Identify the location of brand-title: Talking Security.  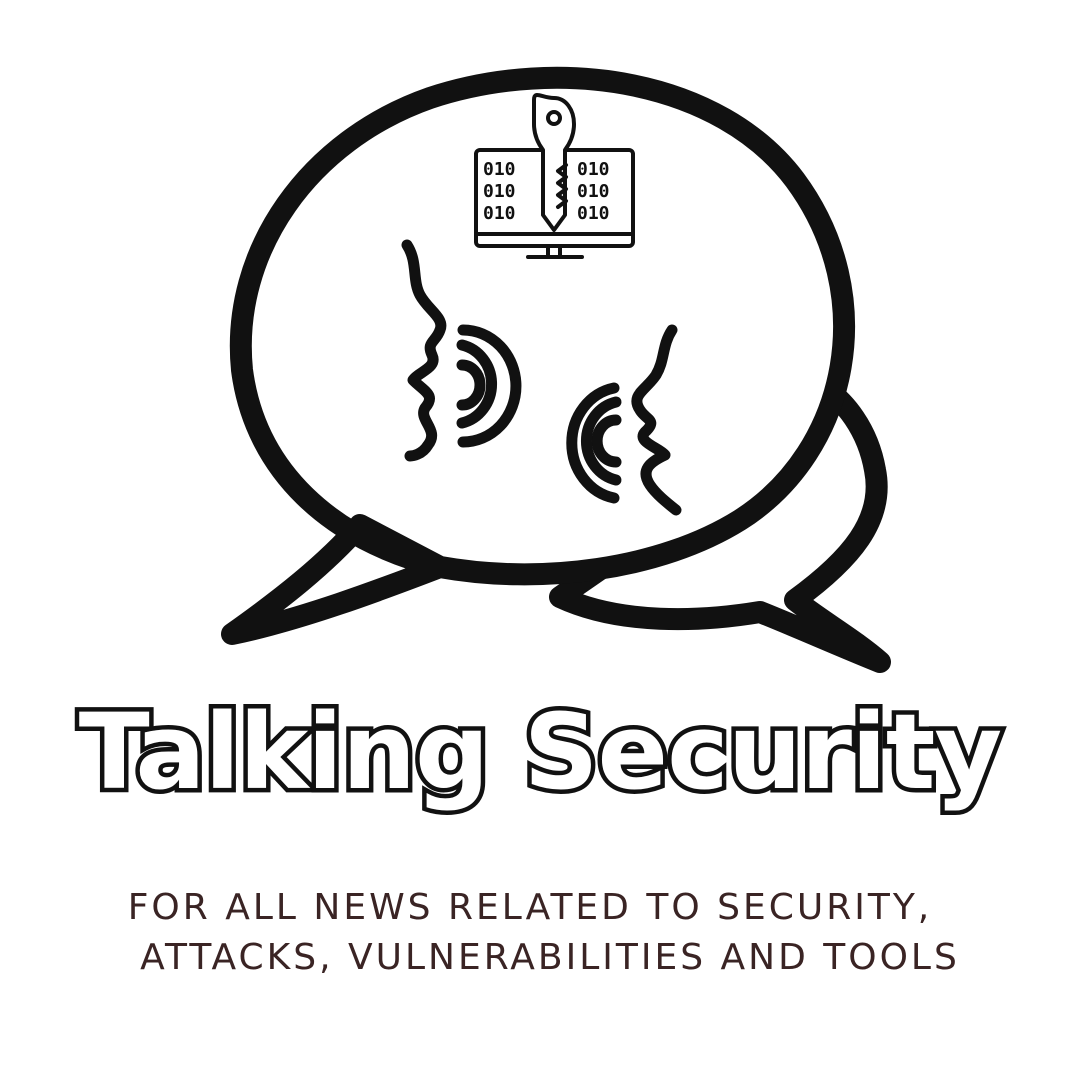
(540, 752).